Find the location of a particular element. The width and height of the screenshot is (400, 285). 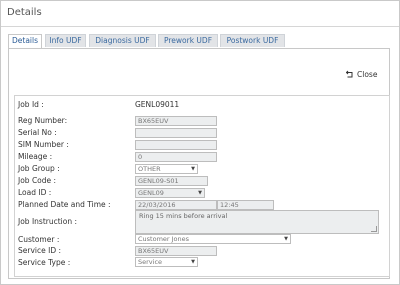

mileage-label: Mileage : is located at coordinates (35, 156).